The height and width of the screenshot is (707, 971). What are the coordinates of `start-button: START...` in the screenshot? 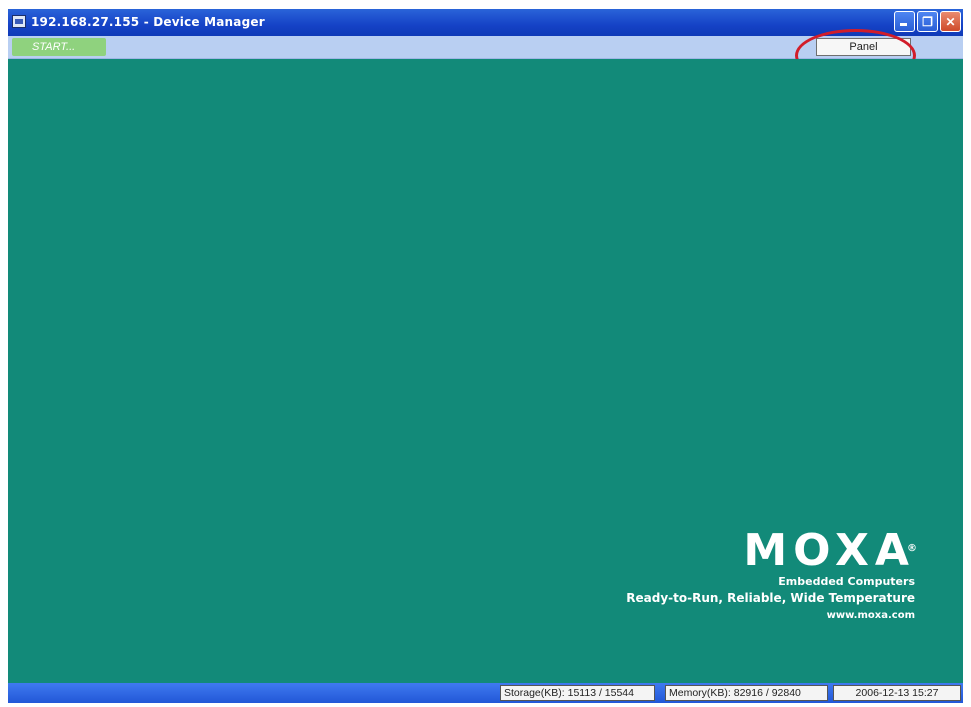 It's located at (59, 47).